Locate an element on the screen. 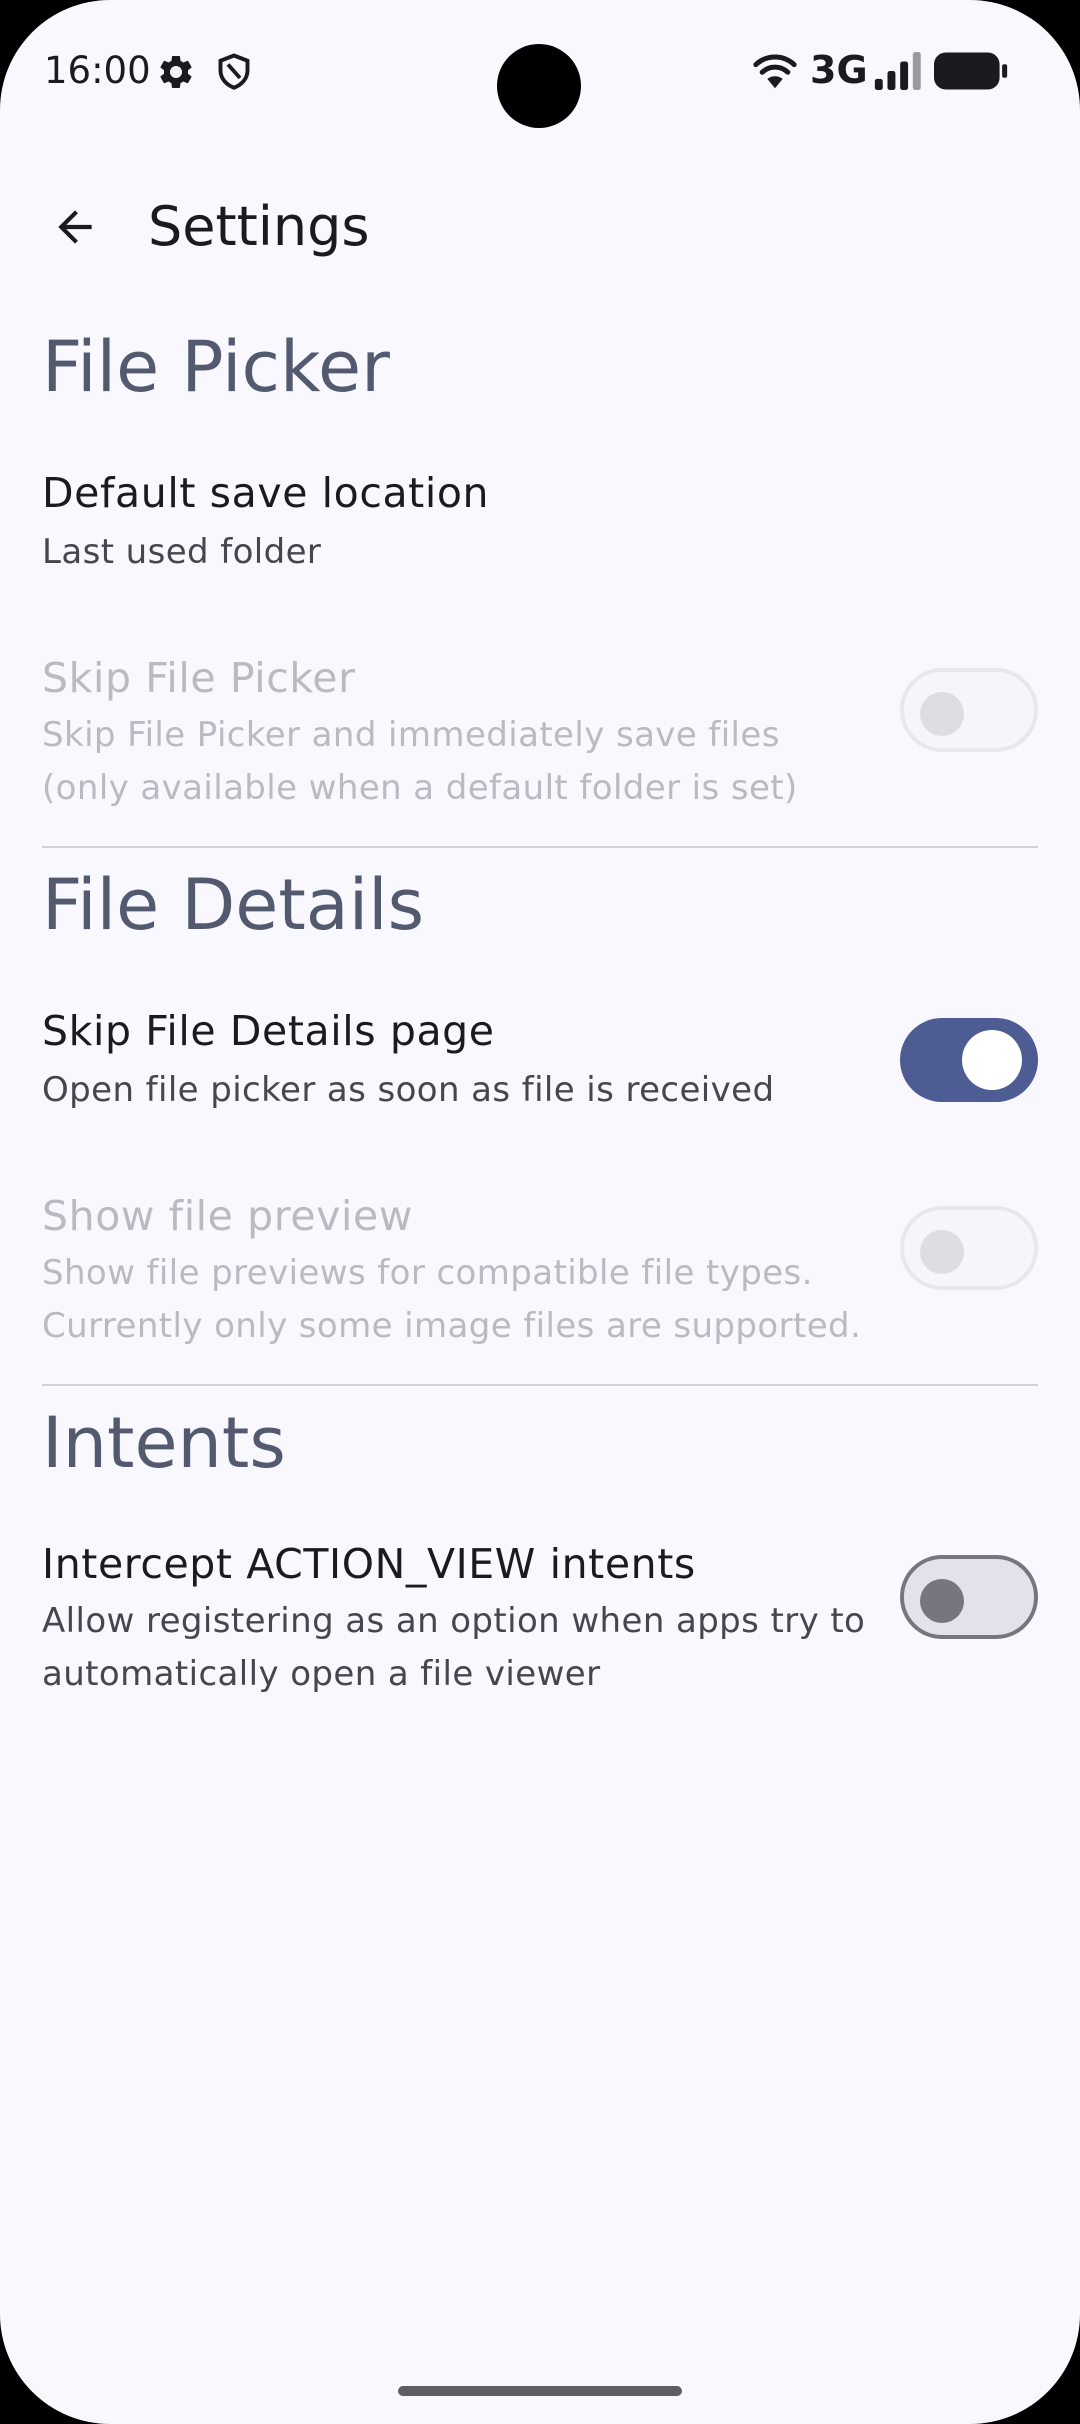 This screenshot has height=2424, width=1080. camera-cutout is located at coordinates (539, 86).